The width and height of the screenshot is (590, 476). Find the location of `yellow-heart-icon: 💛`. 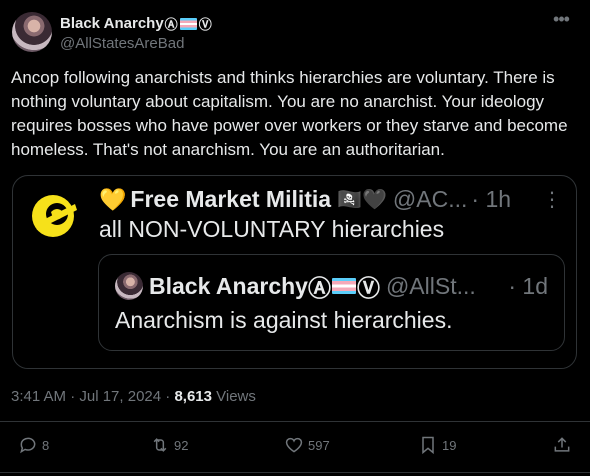

yellow-heart-icon: 💛 is located at coordinates (113, 199).